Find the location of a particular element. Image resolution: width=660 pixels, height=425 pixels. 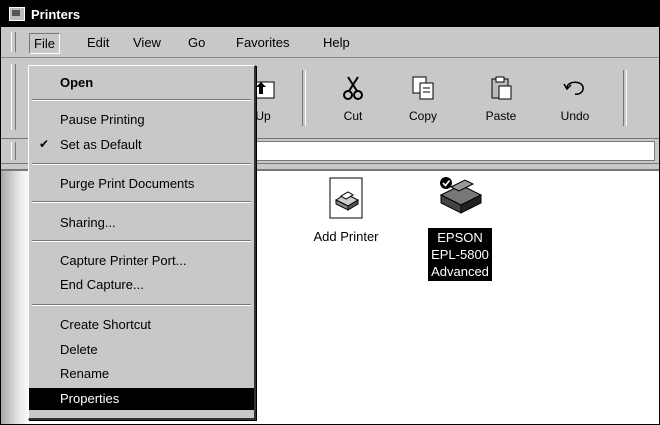

add-printer-label: Add Printer is located at coordinates (346, 236).